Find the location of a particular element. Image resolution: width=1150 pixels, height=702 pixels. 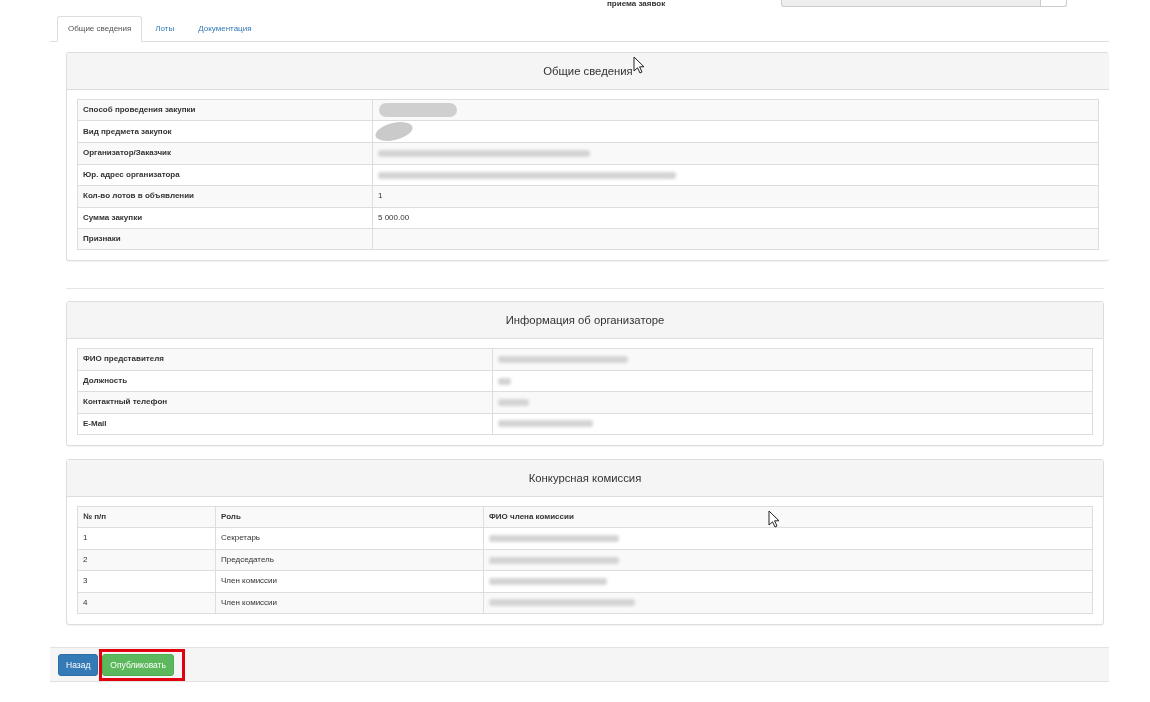

table-cell: 3 is located at coordinates (146, 581).